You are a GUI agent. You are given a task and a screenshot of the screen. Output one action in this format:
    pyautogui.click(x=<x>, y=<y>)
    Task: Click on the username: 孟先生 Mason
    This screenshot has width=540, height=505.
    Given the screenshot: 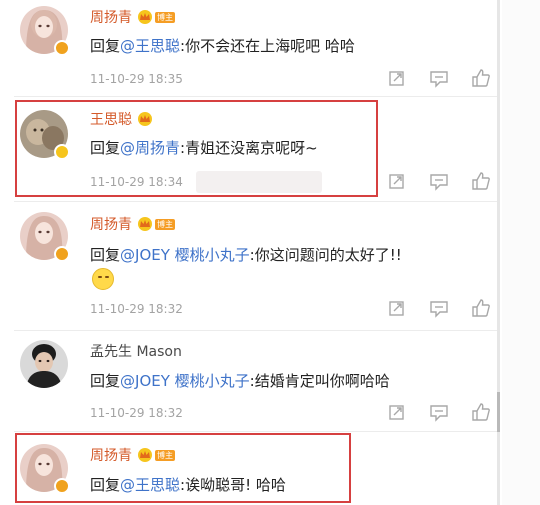 What is the action you would take?
    pyautogui.click(x=136, y=351)
    